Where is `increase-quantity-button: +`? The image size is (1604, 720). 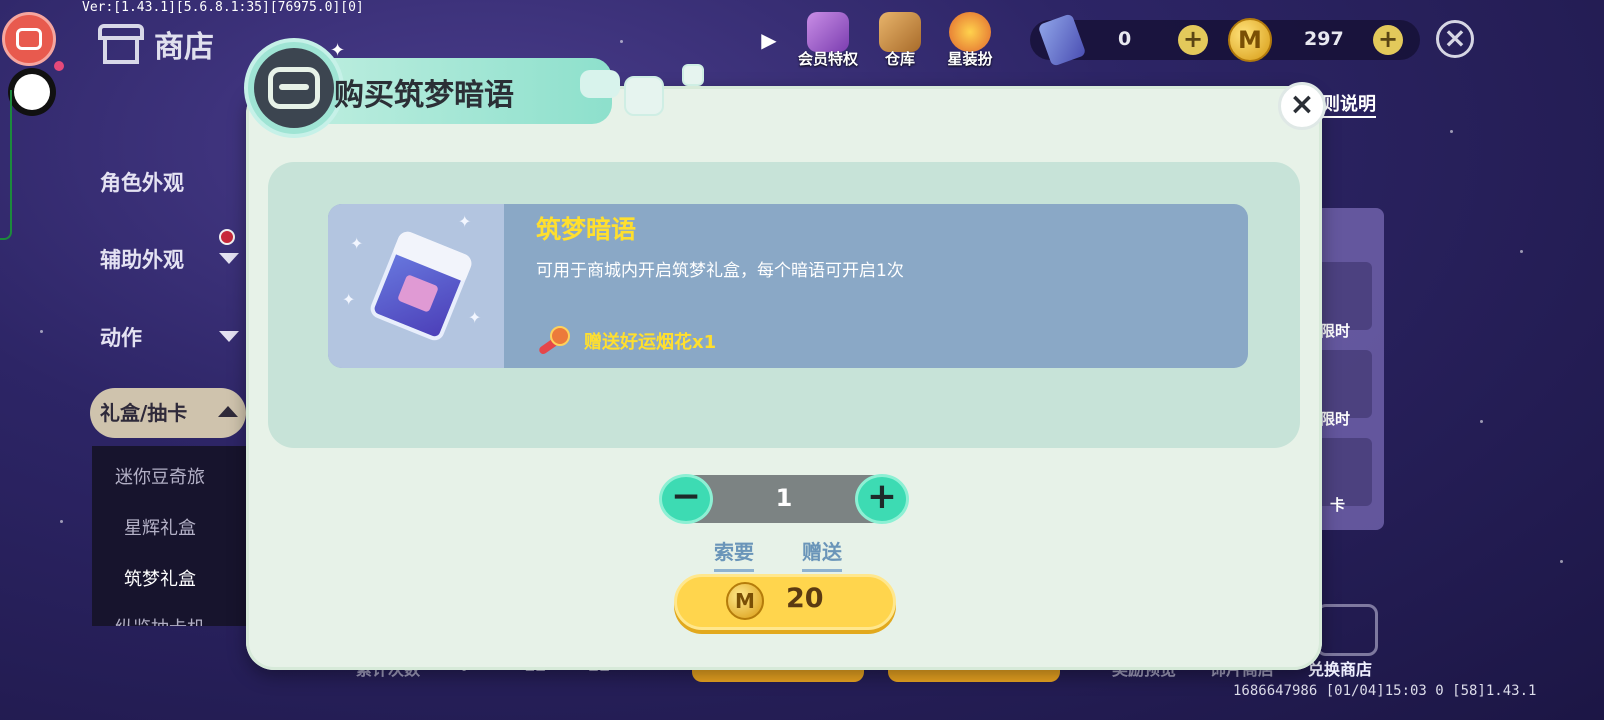
increase-quantity-button: + is located at coordinates (882, 499).